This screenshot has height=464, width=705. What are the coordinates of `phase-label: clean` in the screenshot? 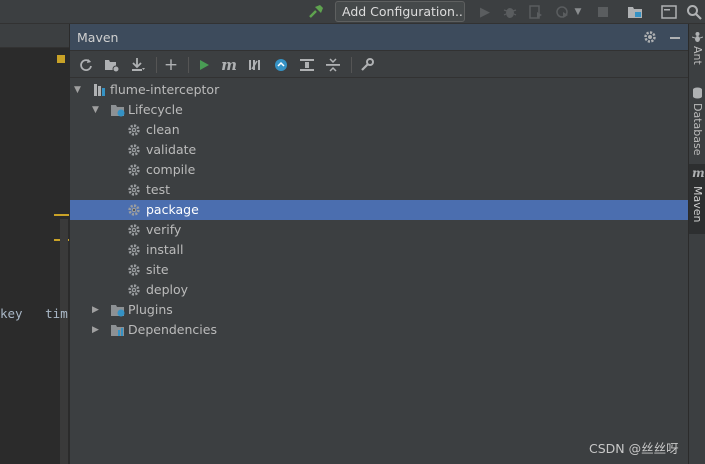 It's located at (163, 129).